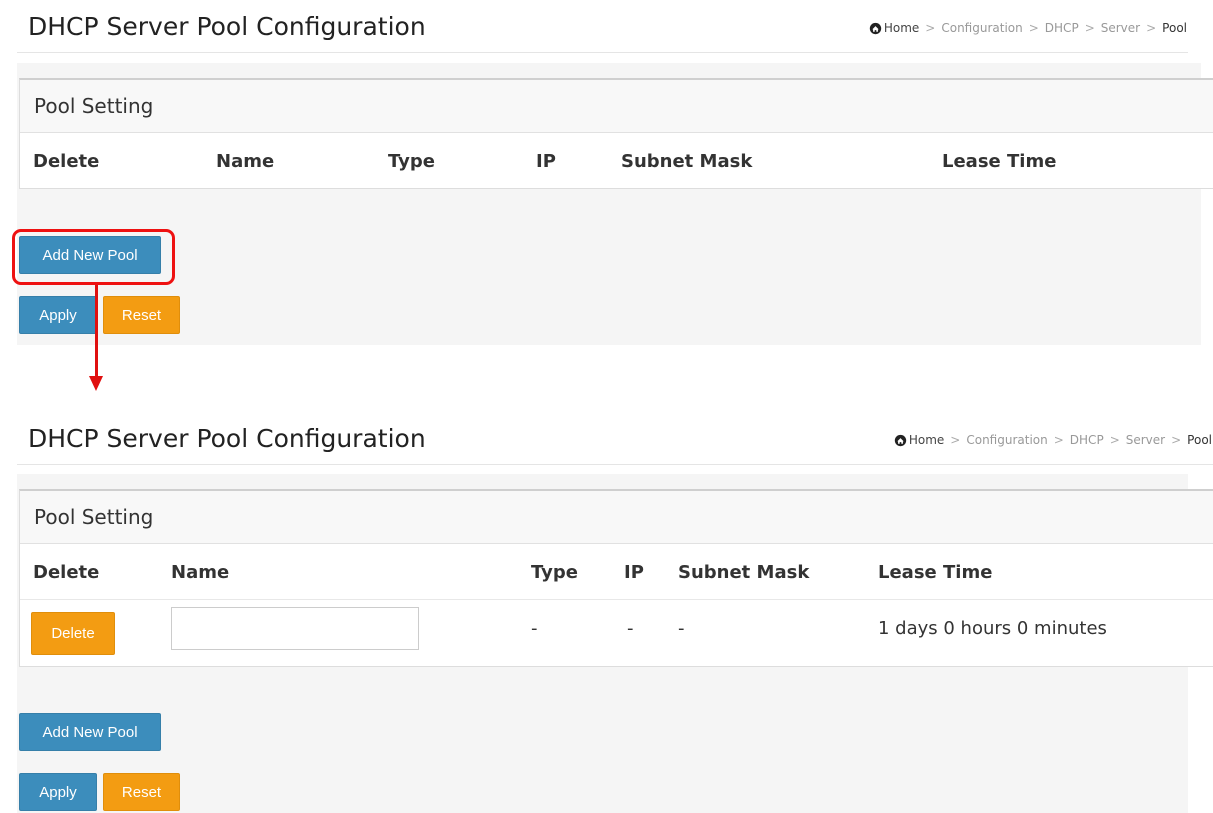  I want to click on lease-time-value: 1 days 0 hours 0 minutes, so click(992, 628).